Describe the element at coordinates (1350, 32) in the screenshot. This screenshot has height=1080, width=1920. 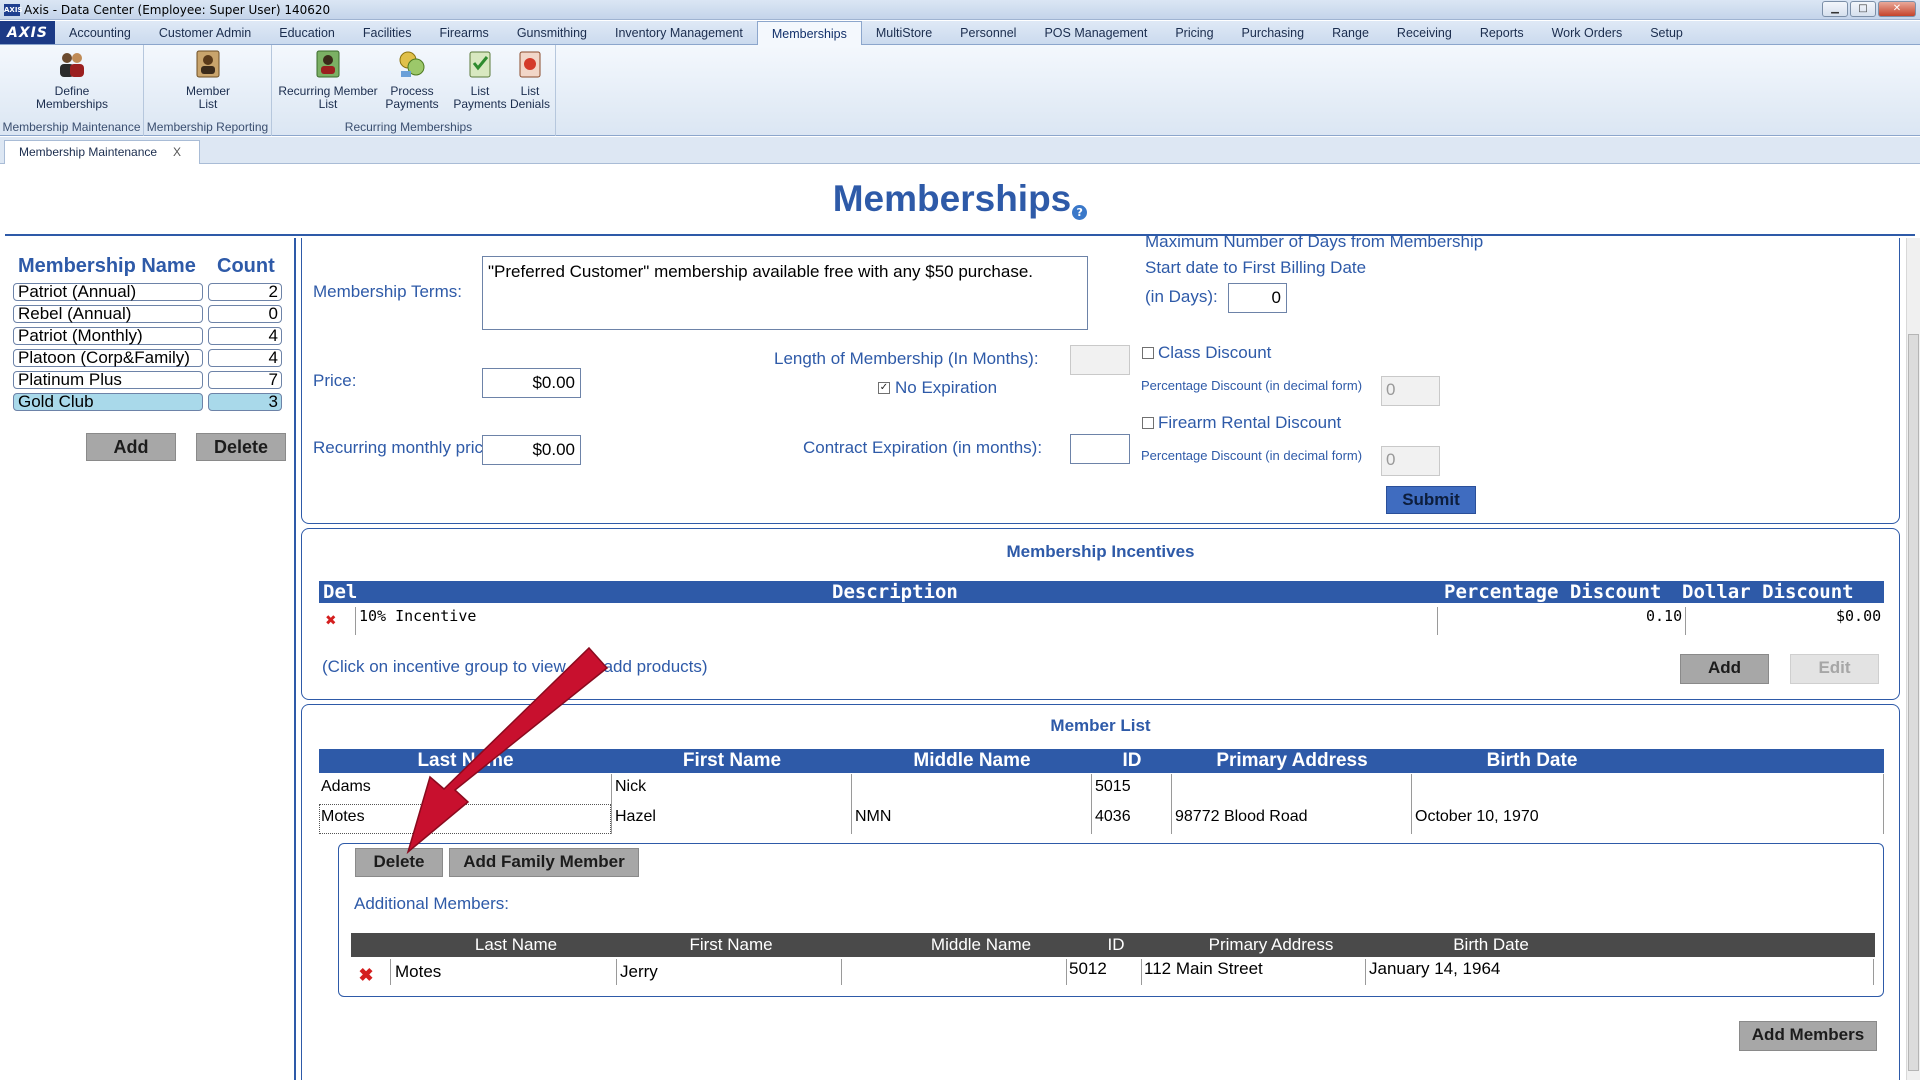
I see `tab-range: Range` at that location.